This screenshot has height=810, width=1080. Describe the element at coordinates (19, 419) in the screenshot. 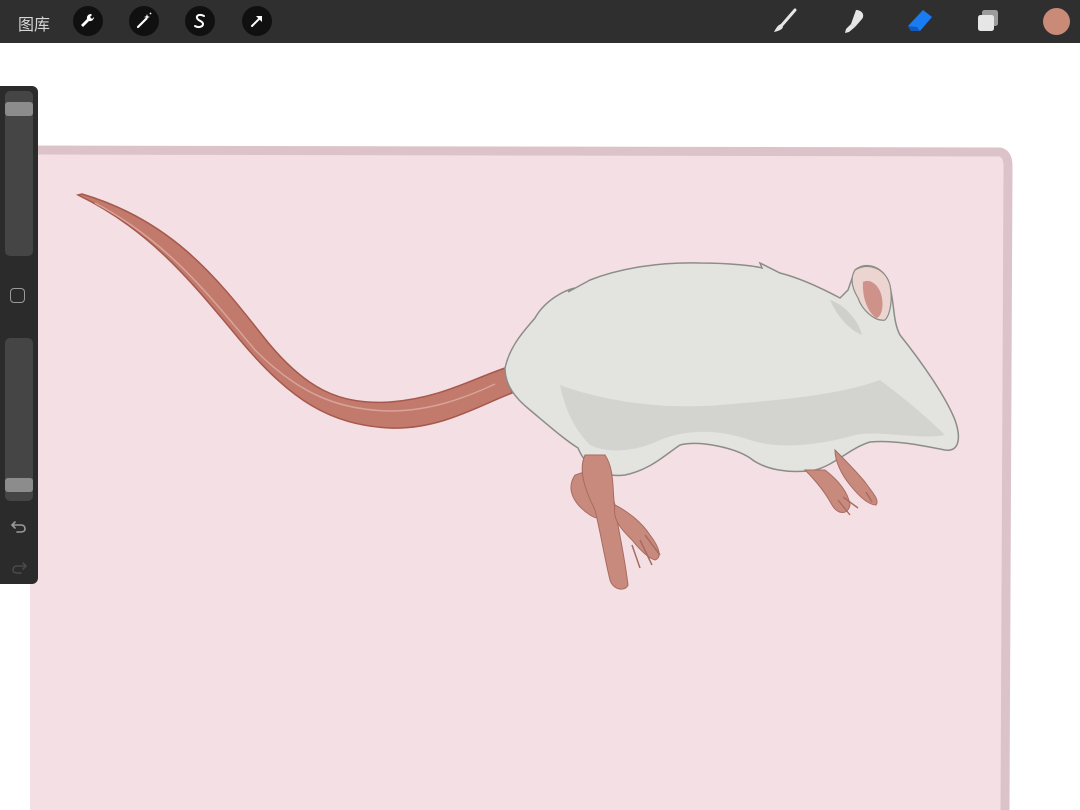

I see `opacity-slider` at that location.